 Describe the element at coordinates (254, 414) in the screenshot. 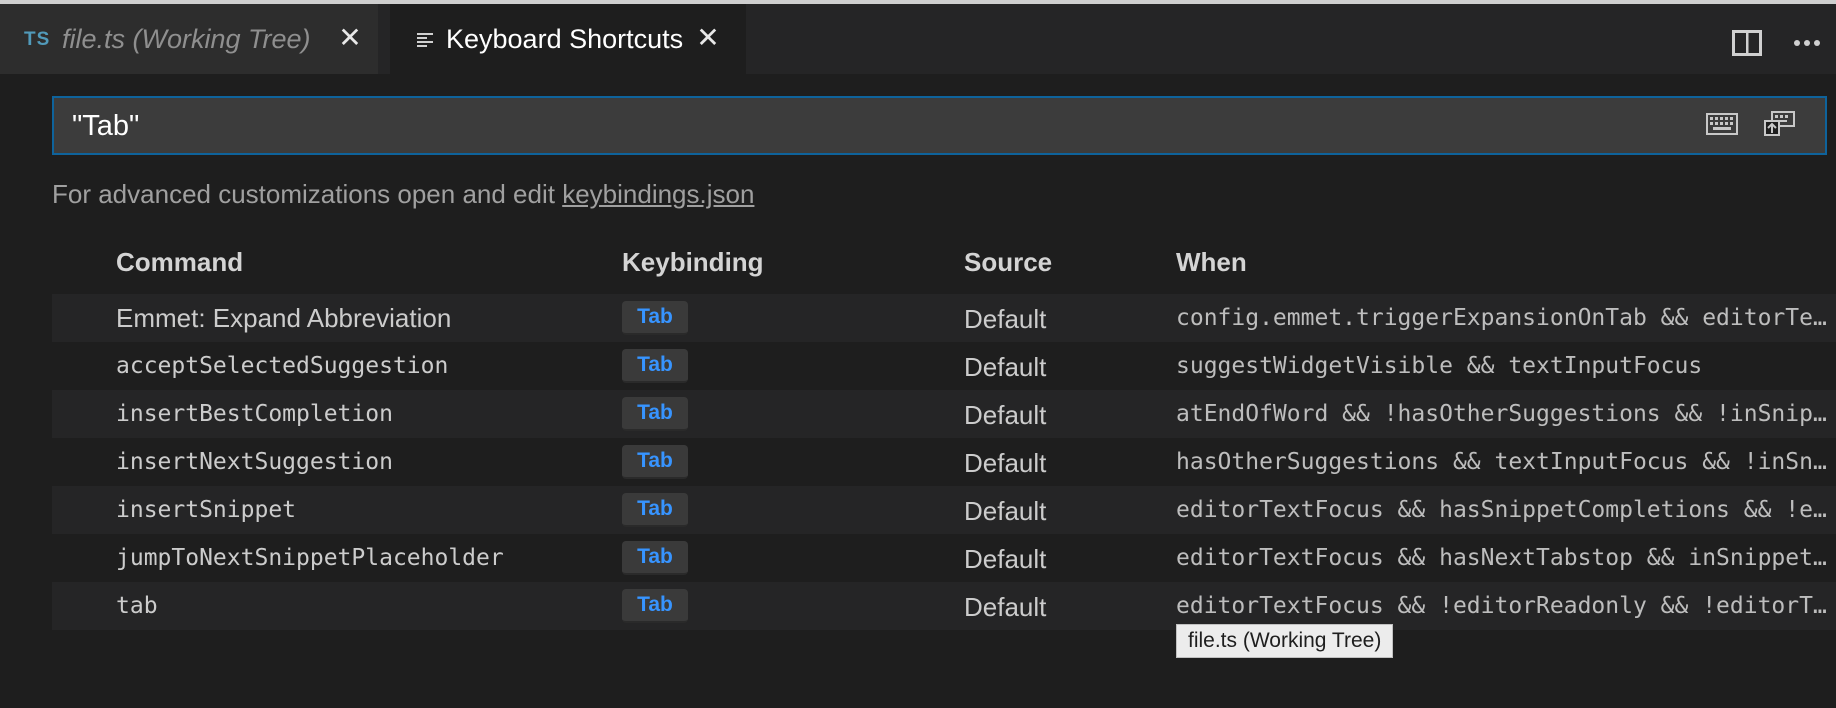

I see `command-cell: insertBestCompletion` at that location.